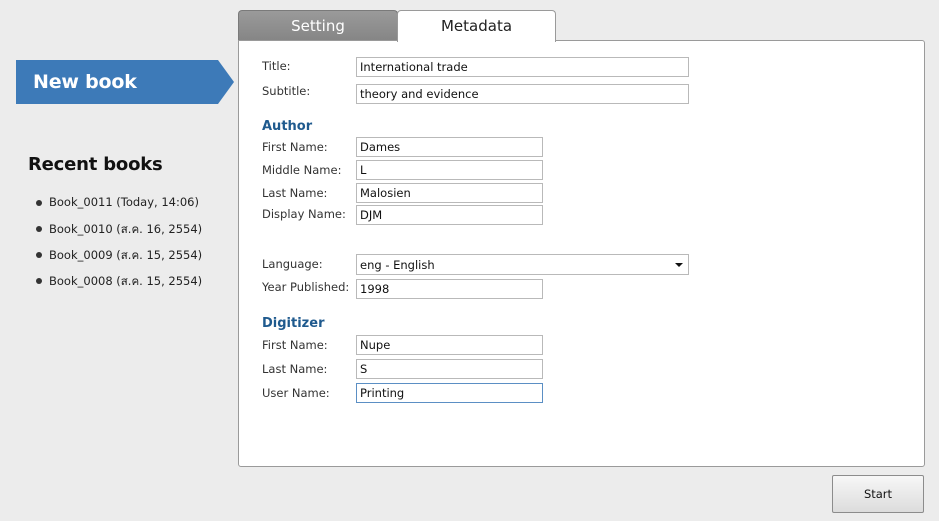 The image size is (939, 521). What do you see at coordinates (292, 264) in the screenshot?
I see `language-label: Language:` at bounding box center [292, 264].